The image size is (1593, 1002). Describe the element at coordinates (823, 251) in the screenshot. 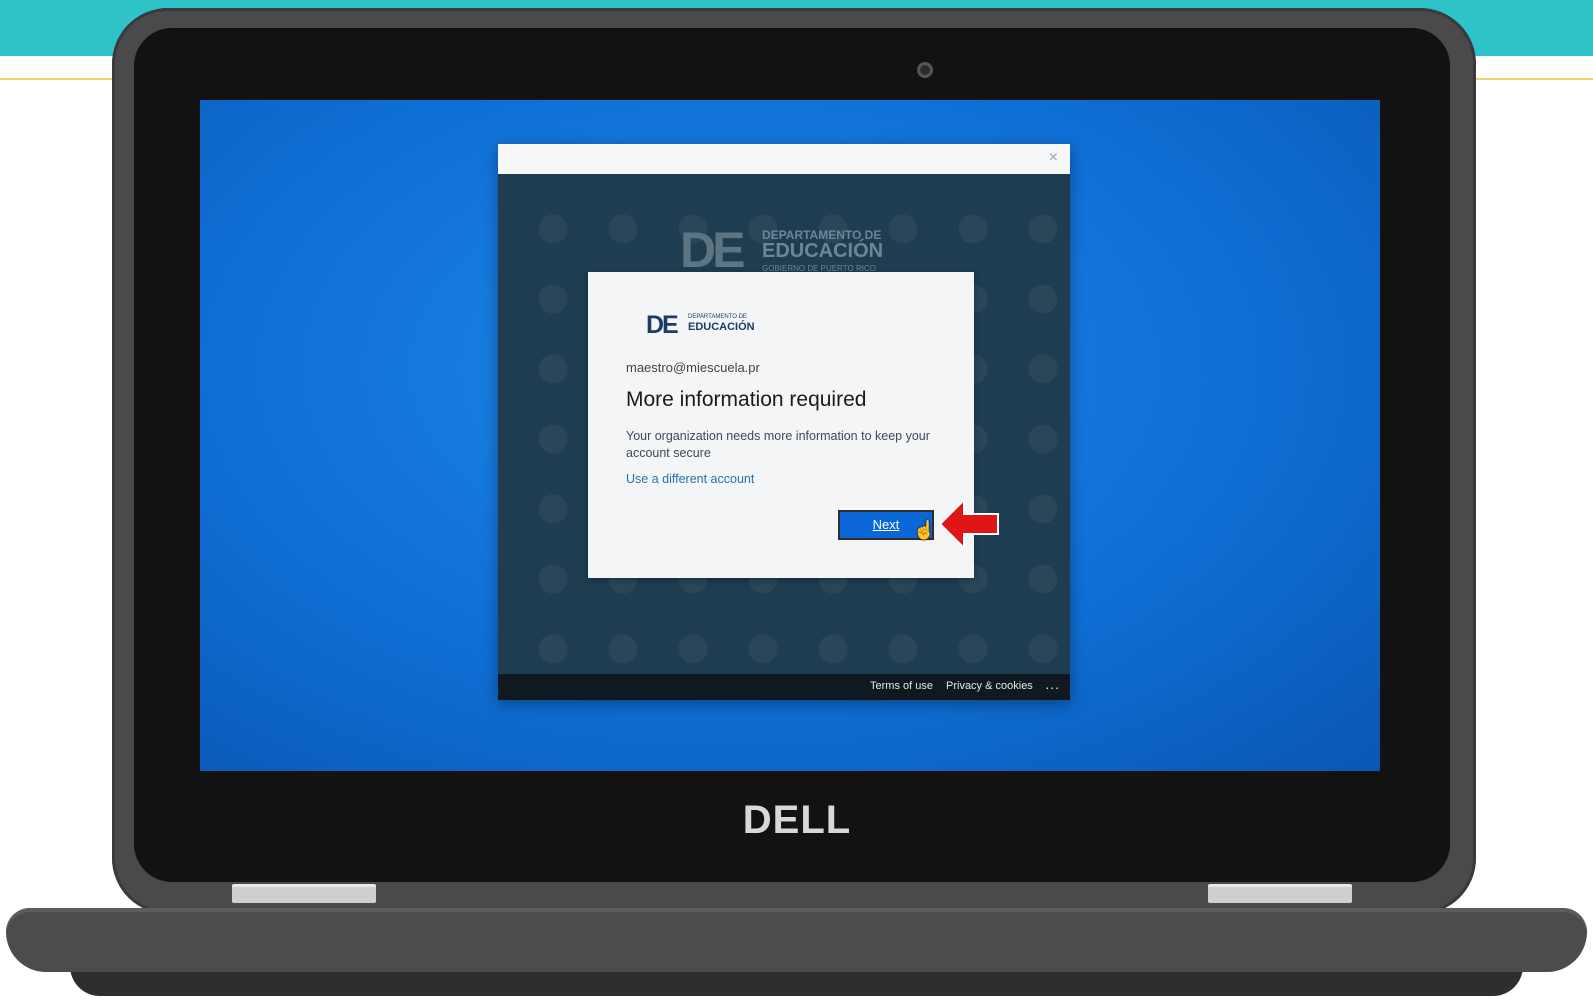

I see `background-logo-line2: EDUCACIÓN` at that location.